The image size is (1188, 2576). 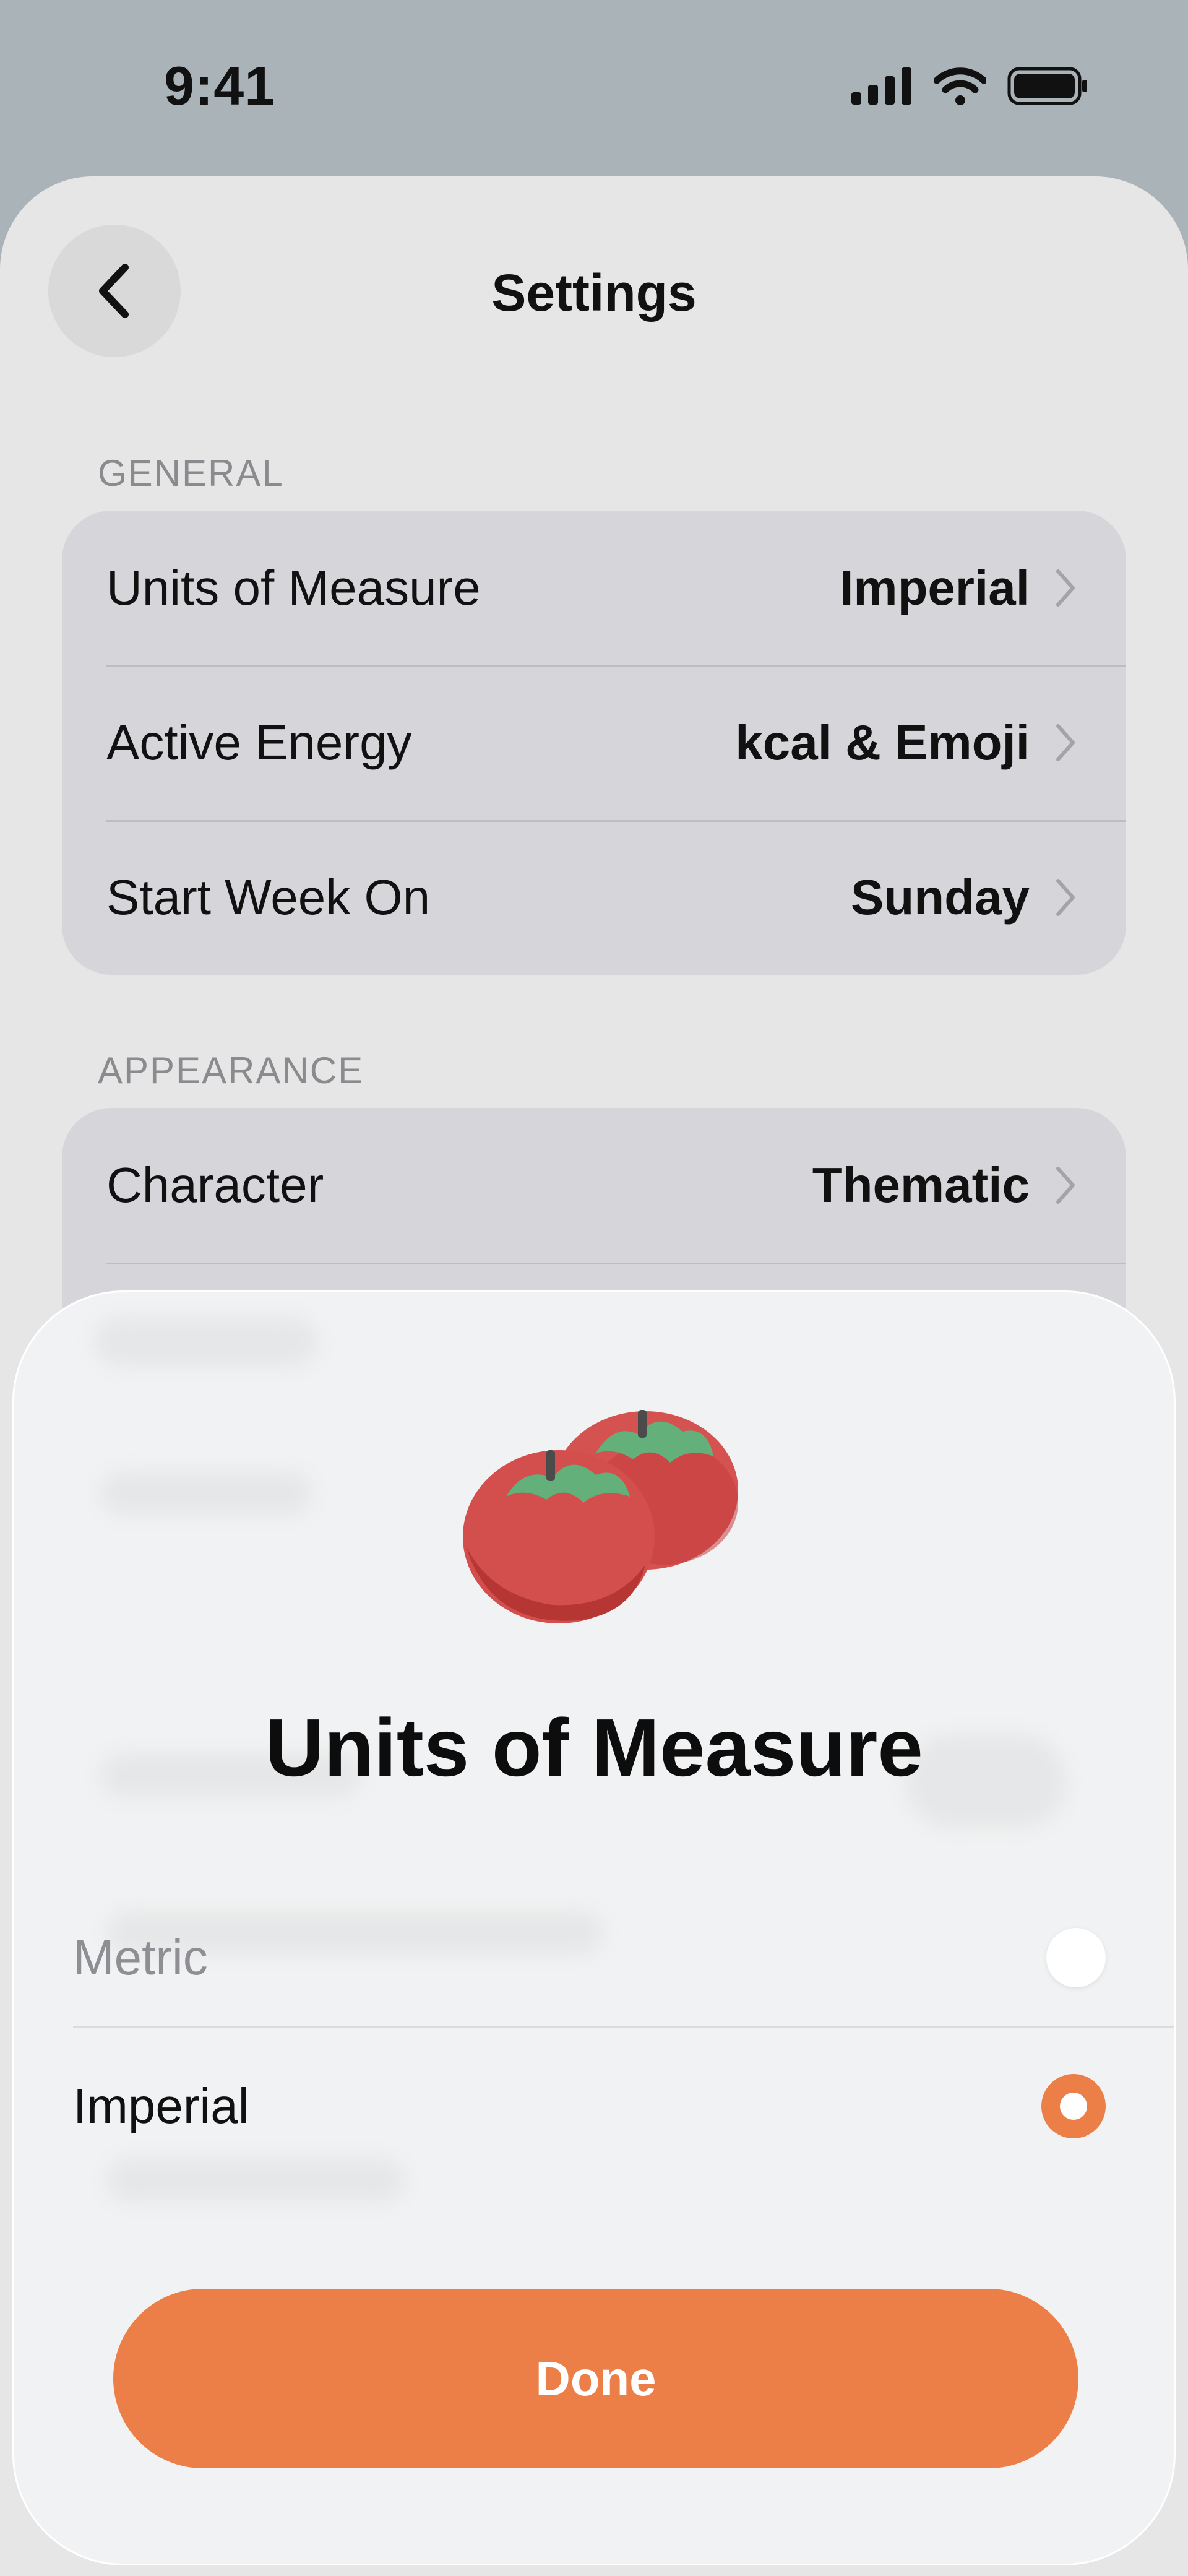 I want to click on wifi-icon, so click(x=960, y=86).